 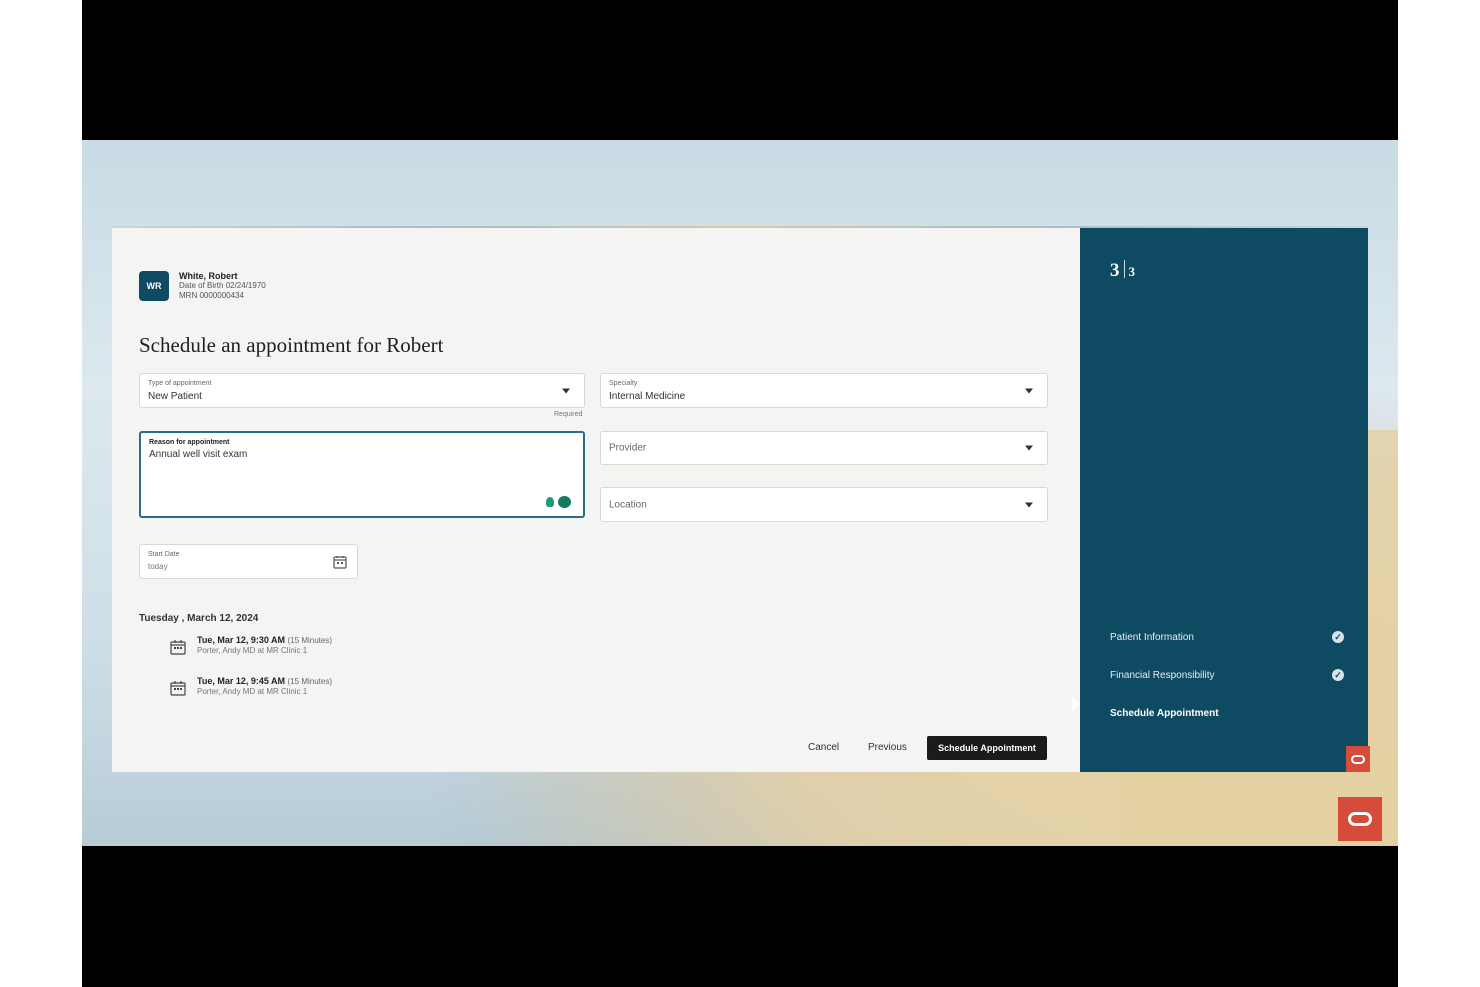 I want to click on required-note: Required, so click(x=568, y=414).